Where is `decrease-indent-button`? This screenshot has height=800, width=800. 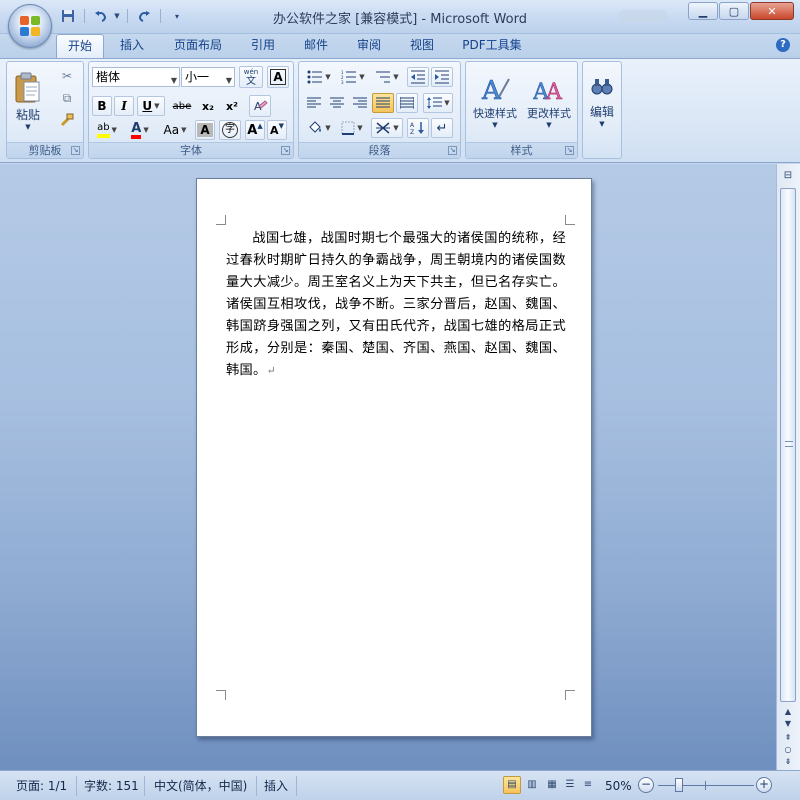
decrease-indent-button is located at coordinates (418, 77).